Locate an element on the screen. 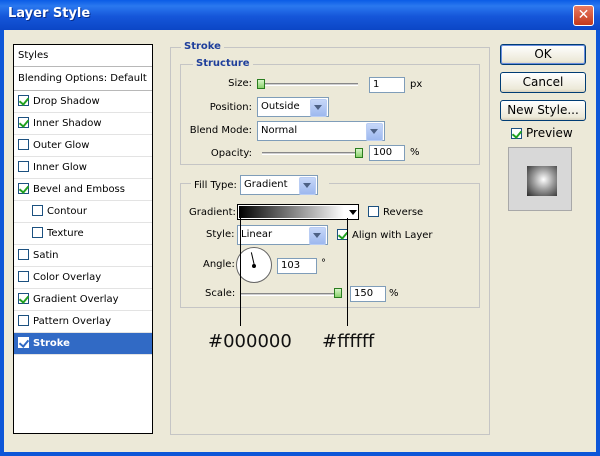 The image size is (600, 456). angle-dial-center is located at coordinates (254, 266).